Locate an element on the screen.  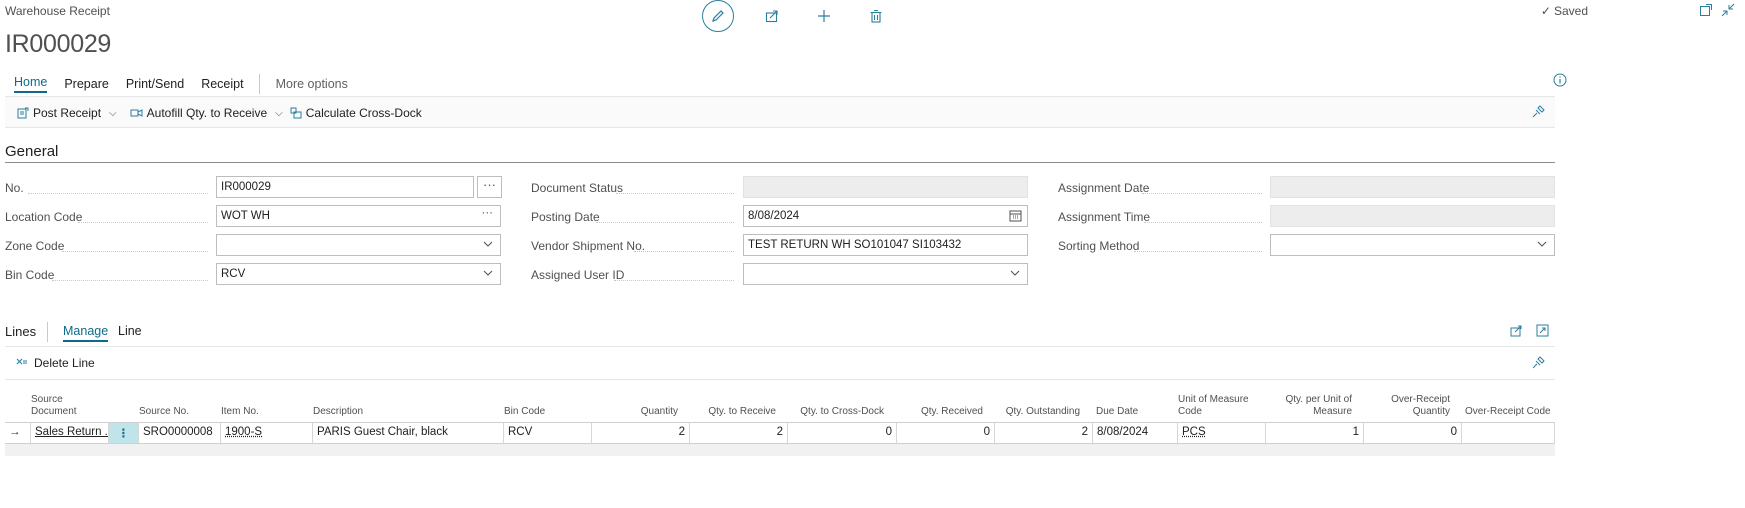
col-quantity: Quantity is located at coordinates (639, 412).